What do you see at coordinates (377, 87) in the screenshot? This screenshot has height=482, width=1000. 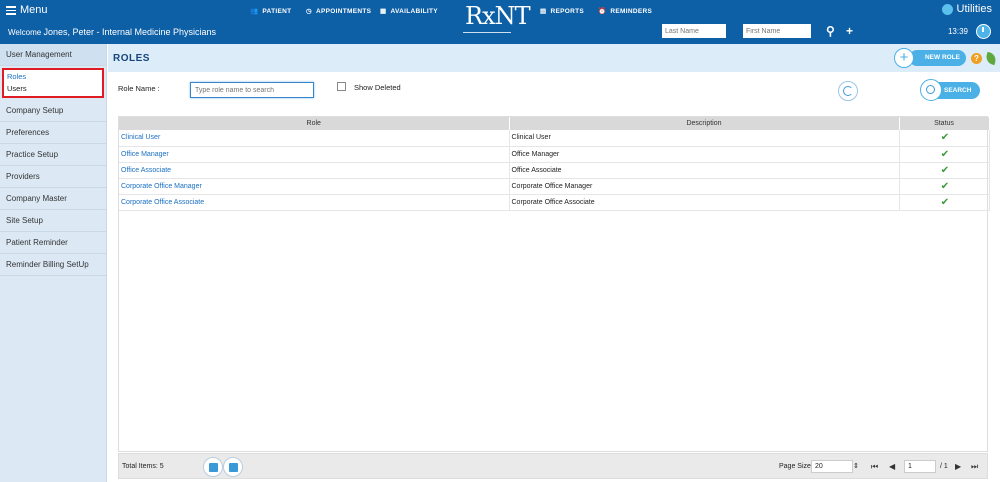 I see `show-deleted-label: Show Deleted` at bounding box center [377, 87].